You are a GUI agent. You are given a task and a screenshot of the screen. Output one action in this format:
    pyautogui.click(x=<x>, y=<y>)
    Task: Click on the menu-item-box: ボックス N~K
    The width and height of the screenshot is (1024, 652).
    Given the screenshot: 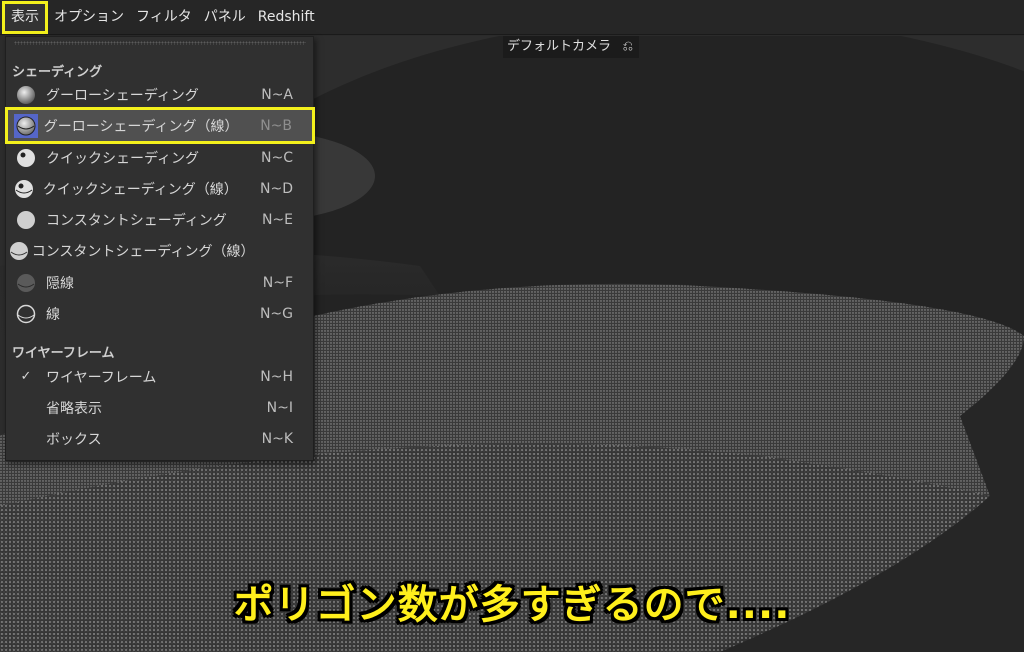 What is the action you would take?
    pyautogui.click(x=159, y=438)
    